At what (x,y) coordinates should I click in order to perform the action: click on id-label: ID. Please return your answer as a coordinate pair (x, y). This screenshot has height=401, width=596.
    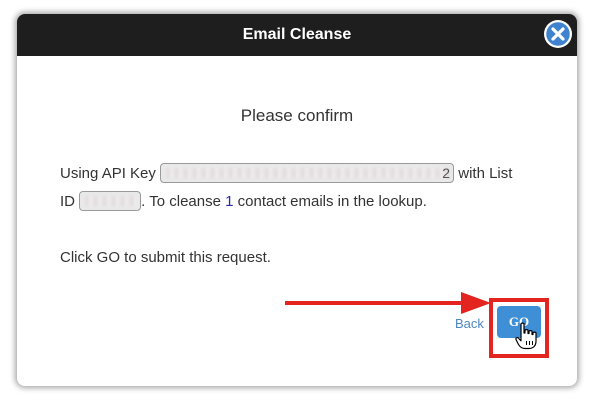
    Looking at the image, I should click on (67, 201).